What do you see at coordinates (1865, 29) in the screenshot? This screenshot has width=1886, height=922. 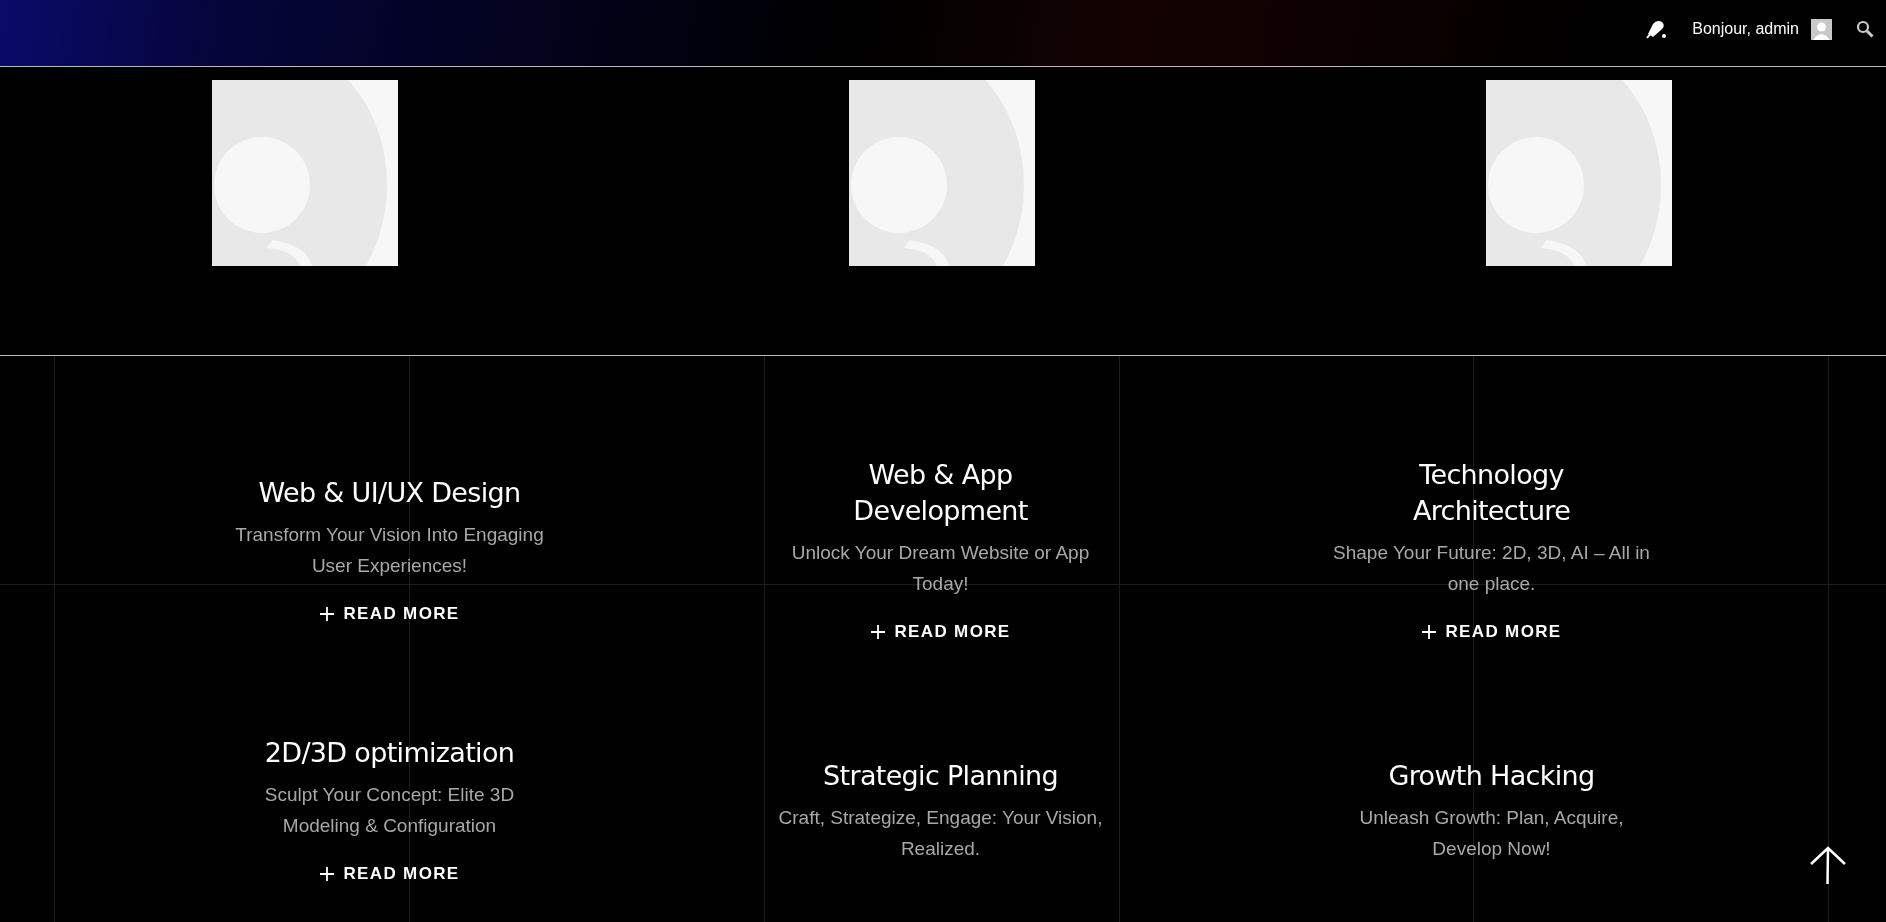 I see `search-icon` at bounding box center [1865, 29].